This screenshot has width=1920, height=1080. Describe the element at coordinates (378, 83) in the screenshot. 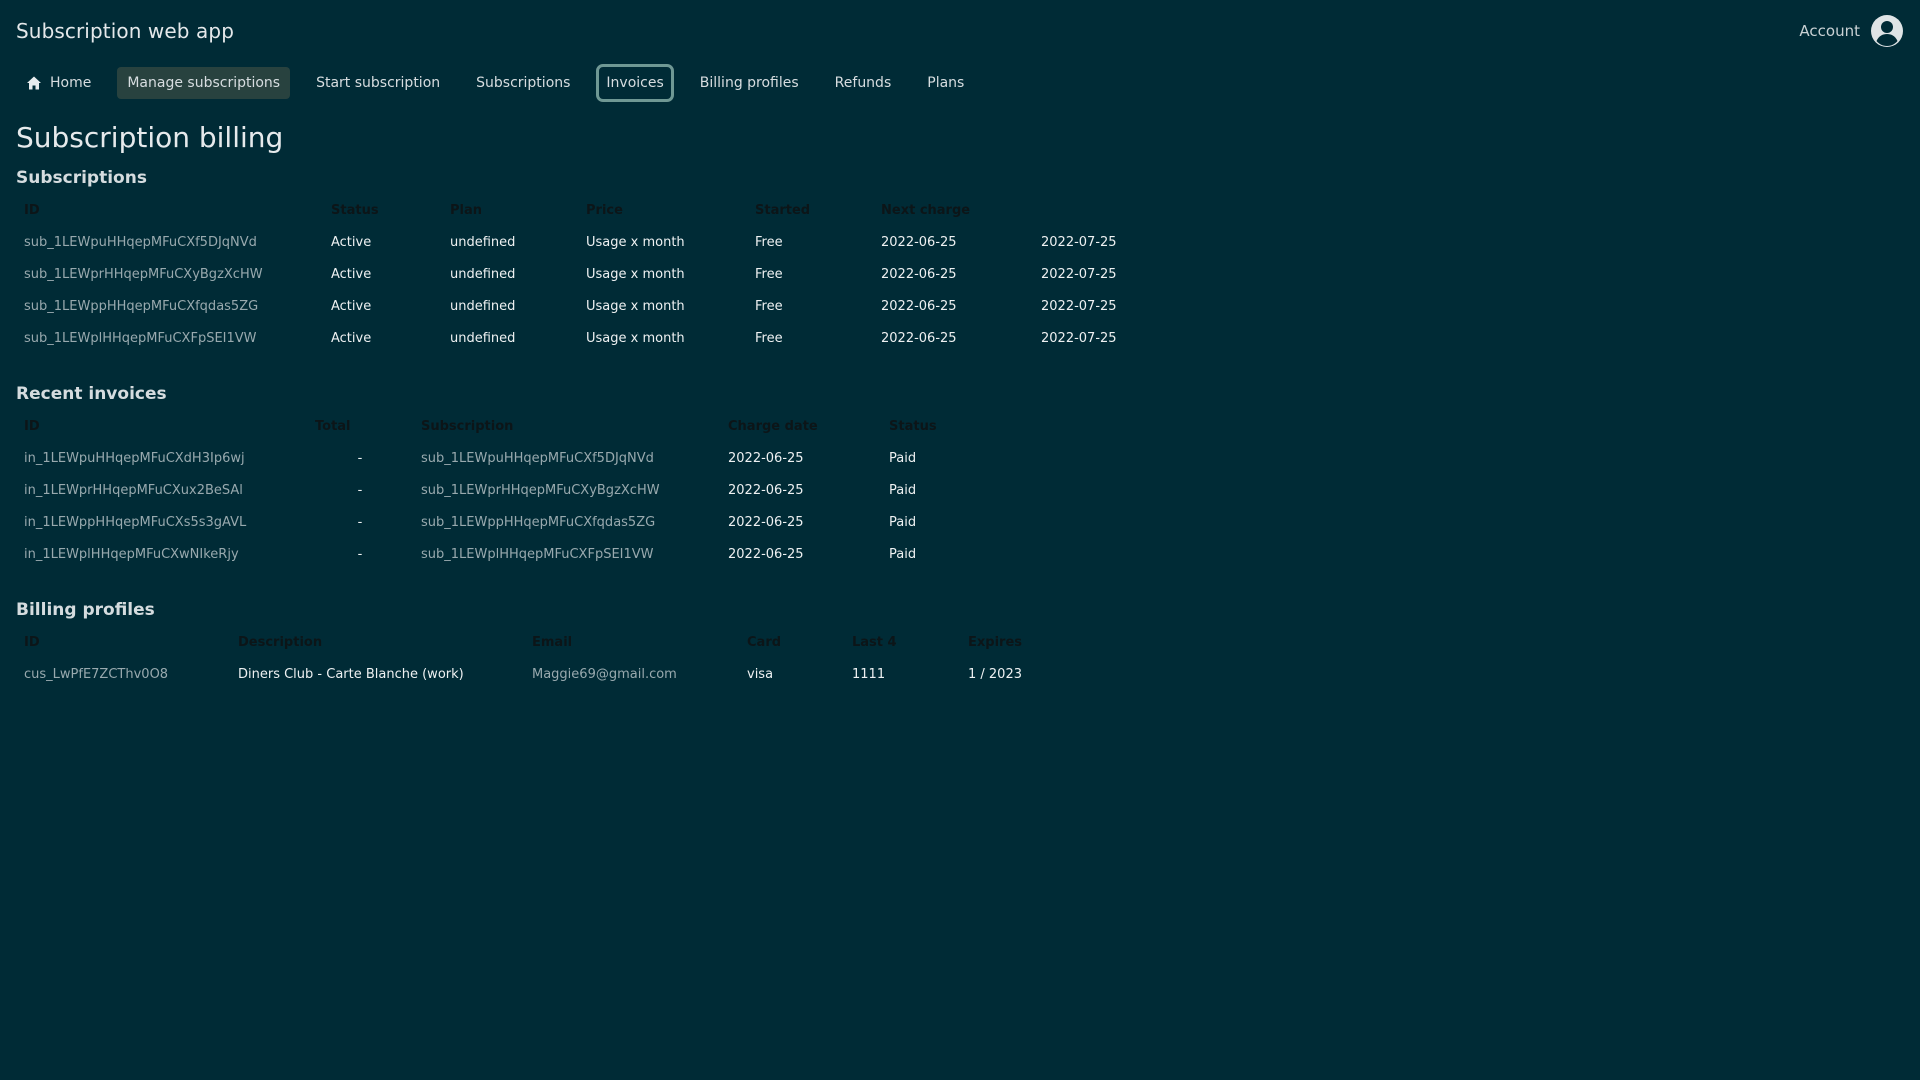

I see `nav-start-subscription: Start subscription` at that location.